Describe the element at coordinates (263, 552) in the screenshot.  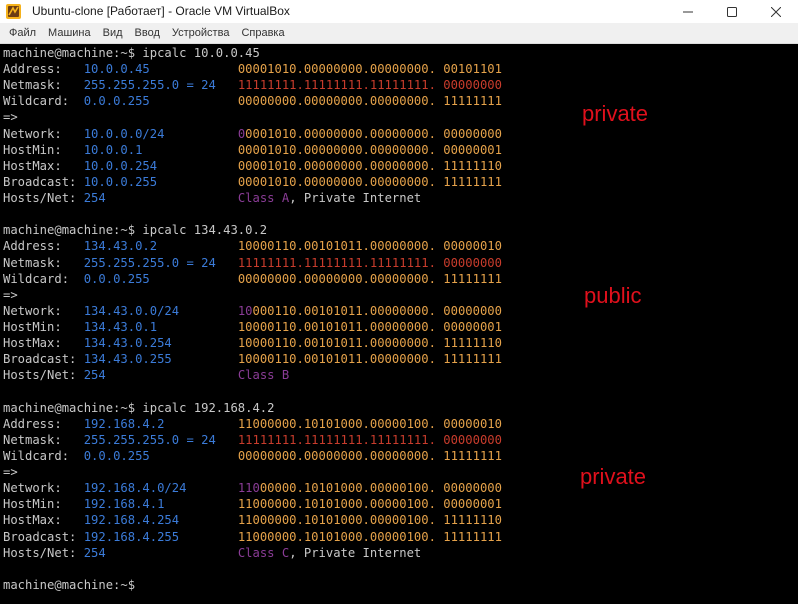
I see `terminal-text: Class C` at that location.